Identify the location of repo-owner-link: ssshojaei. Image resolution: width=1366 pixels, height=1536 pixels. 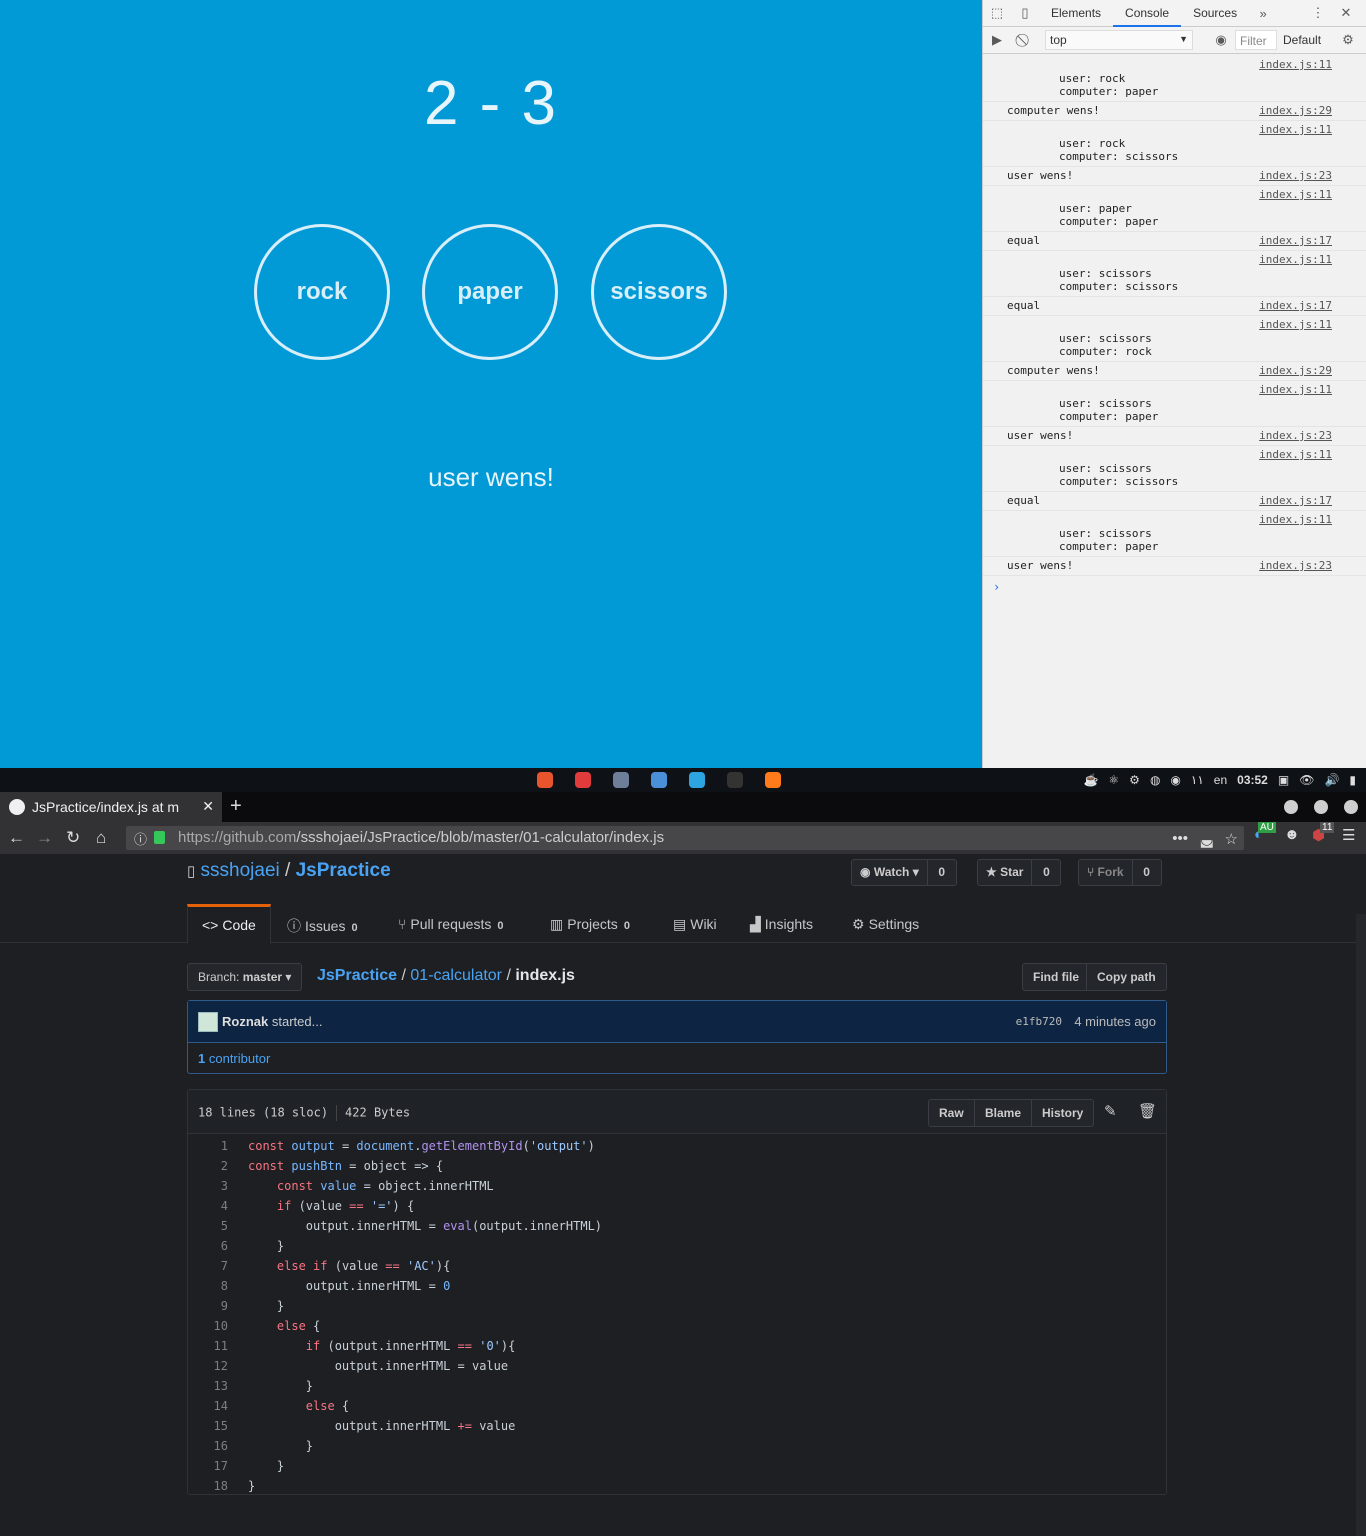
(240, 870).